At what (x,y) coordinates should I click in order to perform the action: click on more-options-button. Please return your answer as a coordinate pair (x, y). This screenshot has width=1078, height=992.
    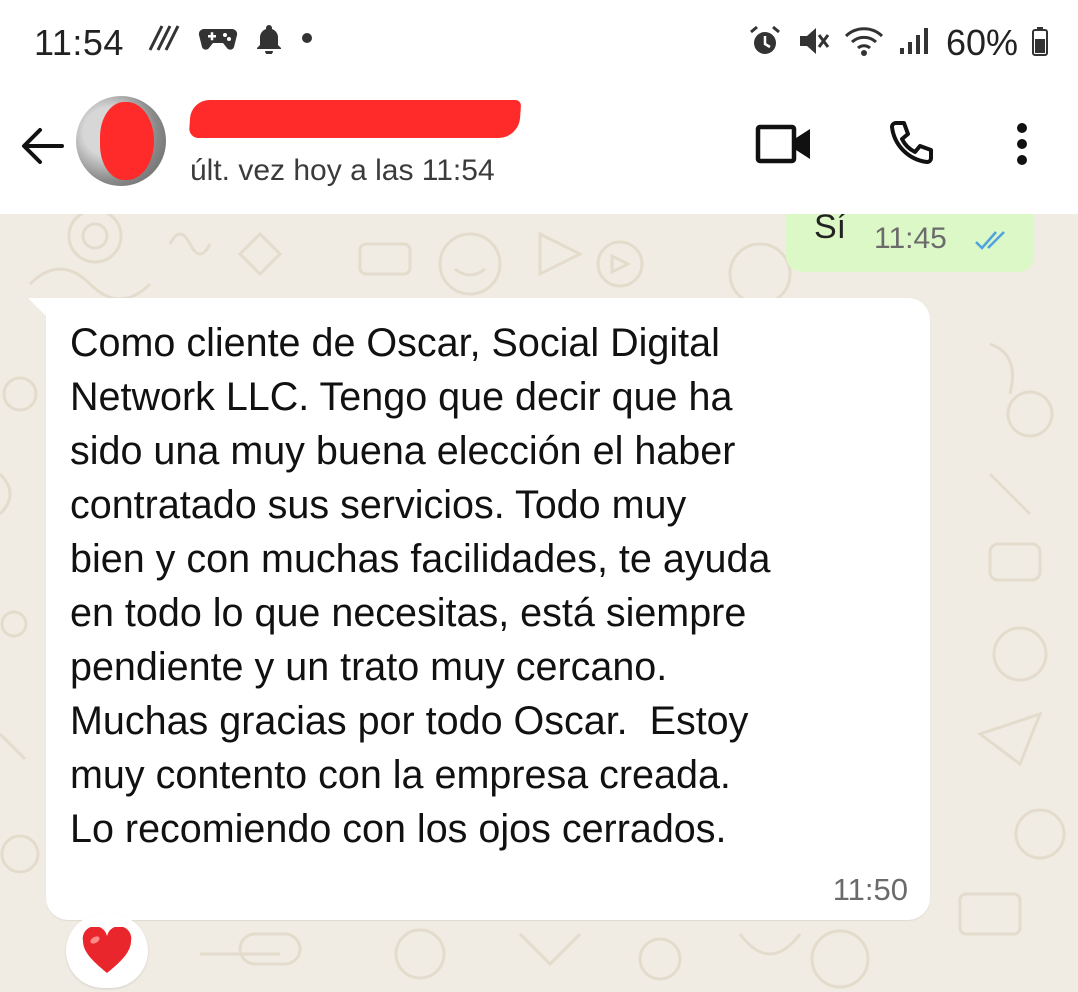
    Looking at the image, I should click on (1022, 144).